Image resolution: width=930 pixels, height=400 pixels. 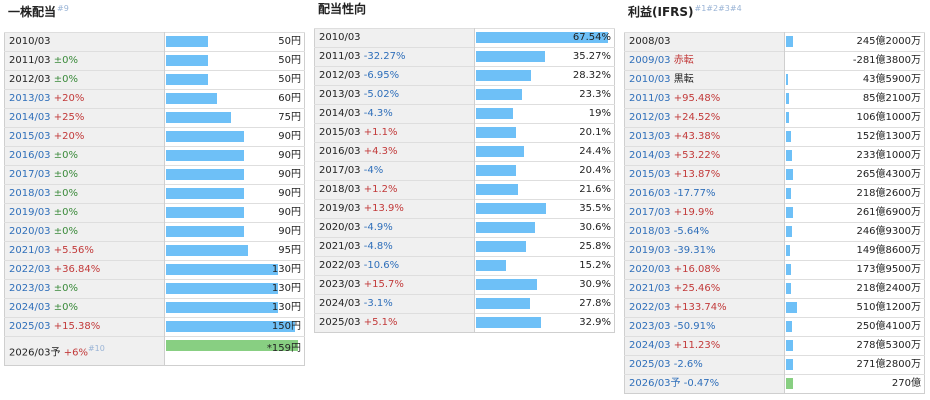 I want to click on row-year: 2008/03, so click(x=650, y=41).